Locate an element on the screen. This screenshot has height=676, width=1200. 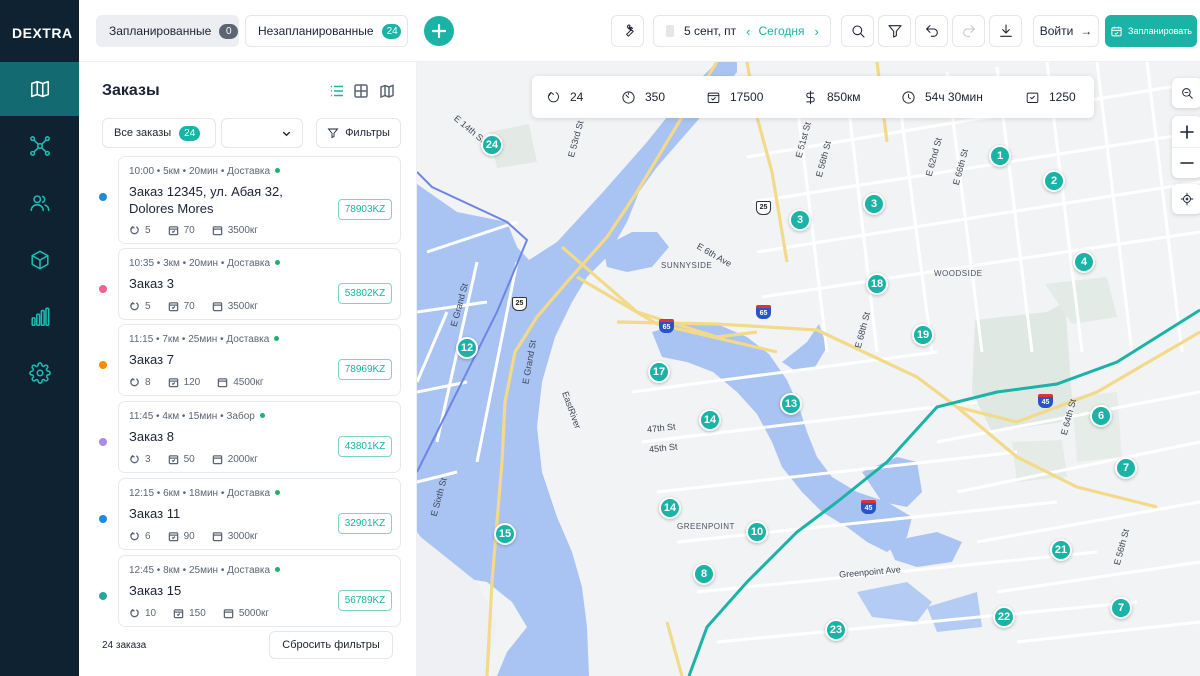
order-meta: 10:00 • 5км • 20мин • Доставка is located at coordinates (205, 171).